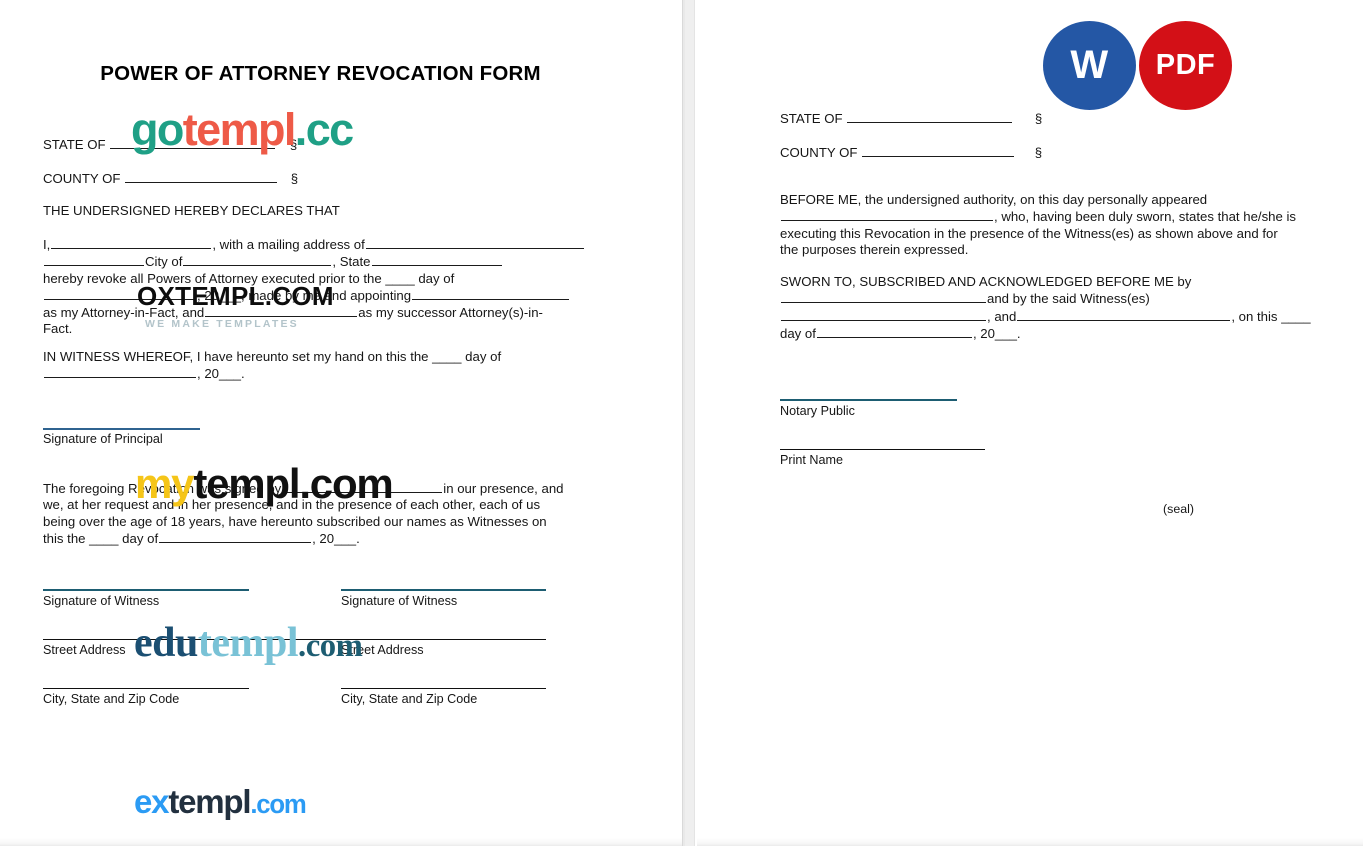  I want to click on watermark-extempl-part1: ex, so click(152, 801).